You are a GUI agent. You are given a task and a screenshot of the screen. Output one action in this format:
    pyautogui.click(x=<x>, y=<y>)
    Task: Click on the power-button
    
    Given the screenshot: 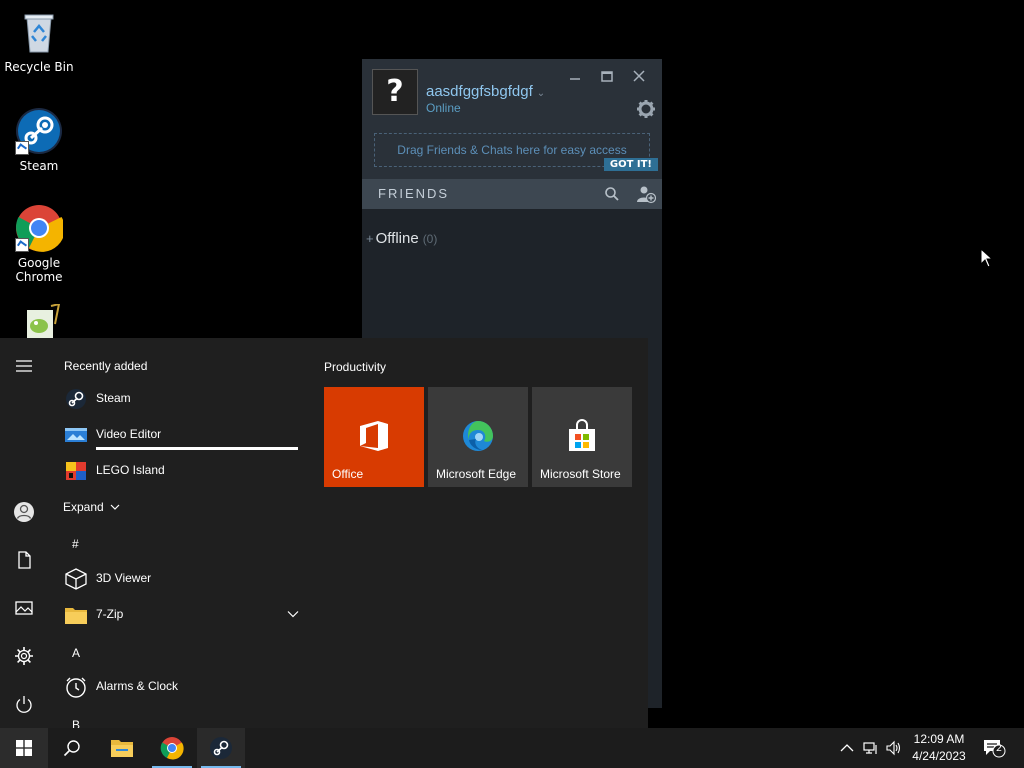 What is the action you would take?
    pyautogui.click(x=24, y=704)
    